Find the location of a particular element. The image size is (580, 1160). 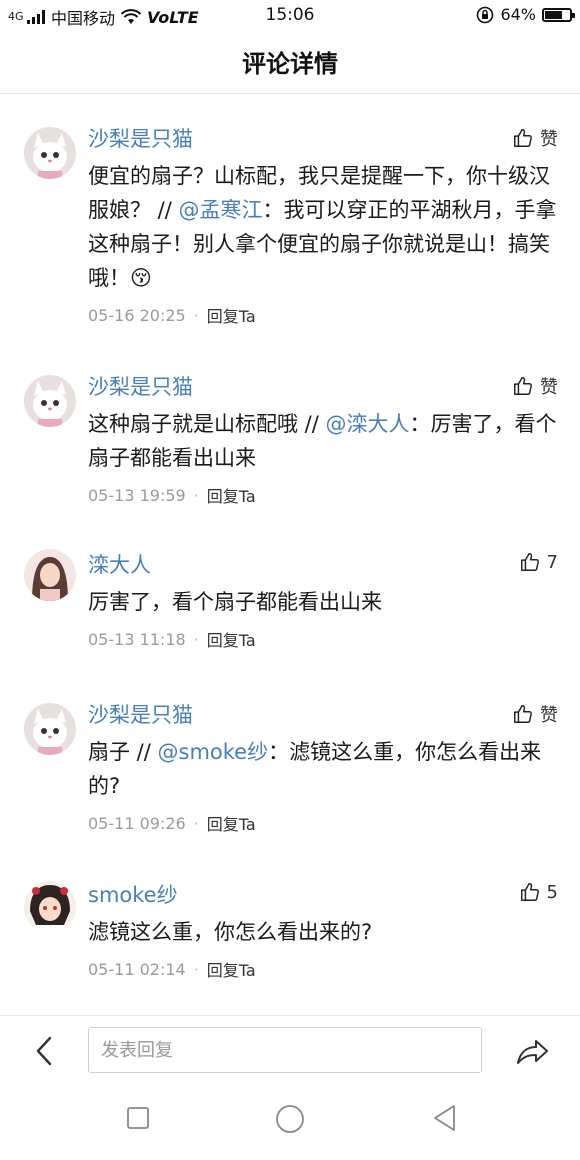

mention-link: @孟寒江 is located at coordinates (221, 210).